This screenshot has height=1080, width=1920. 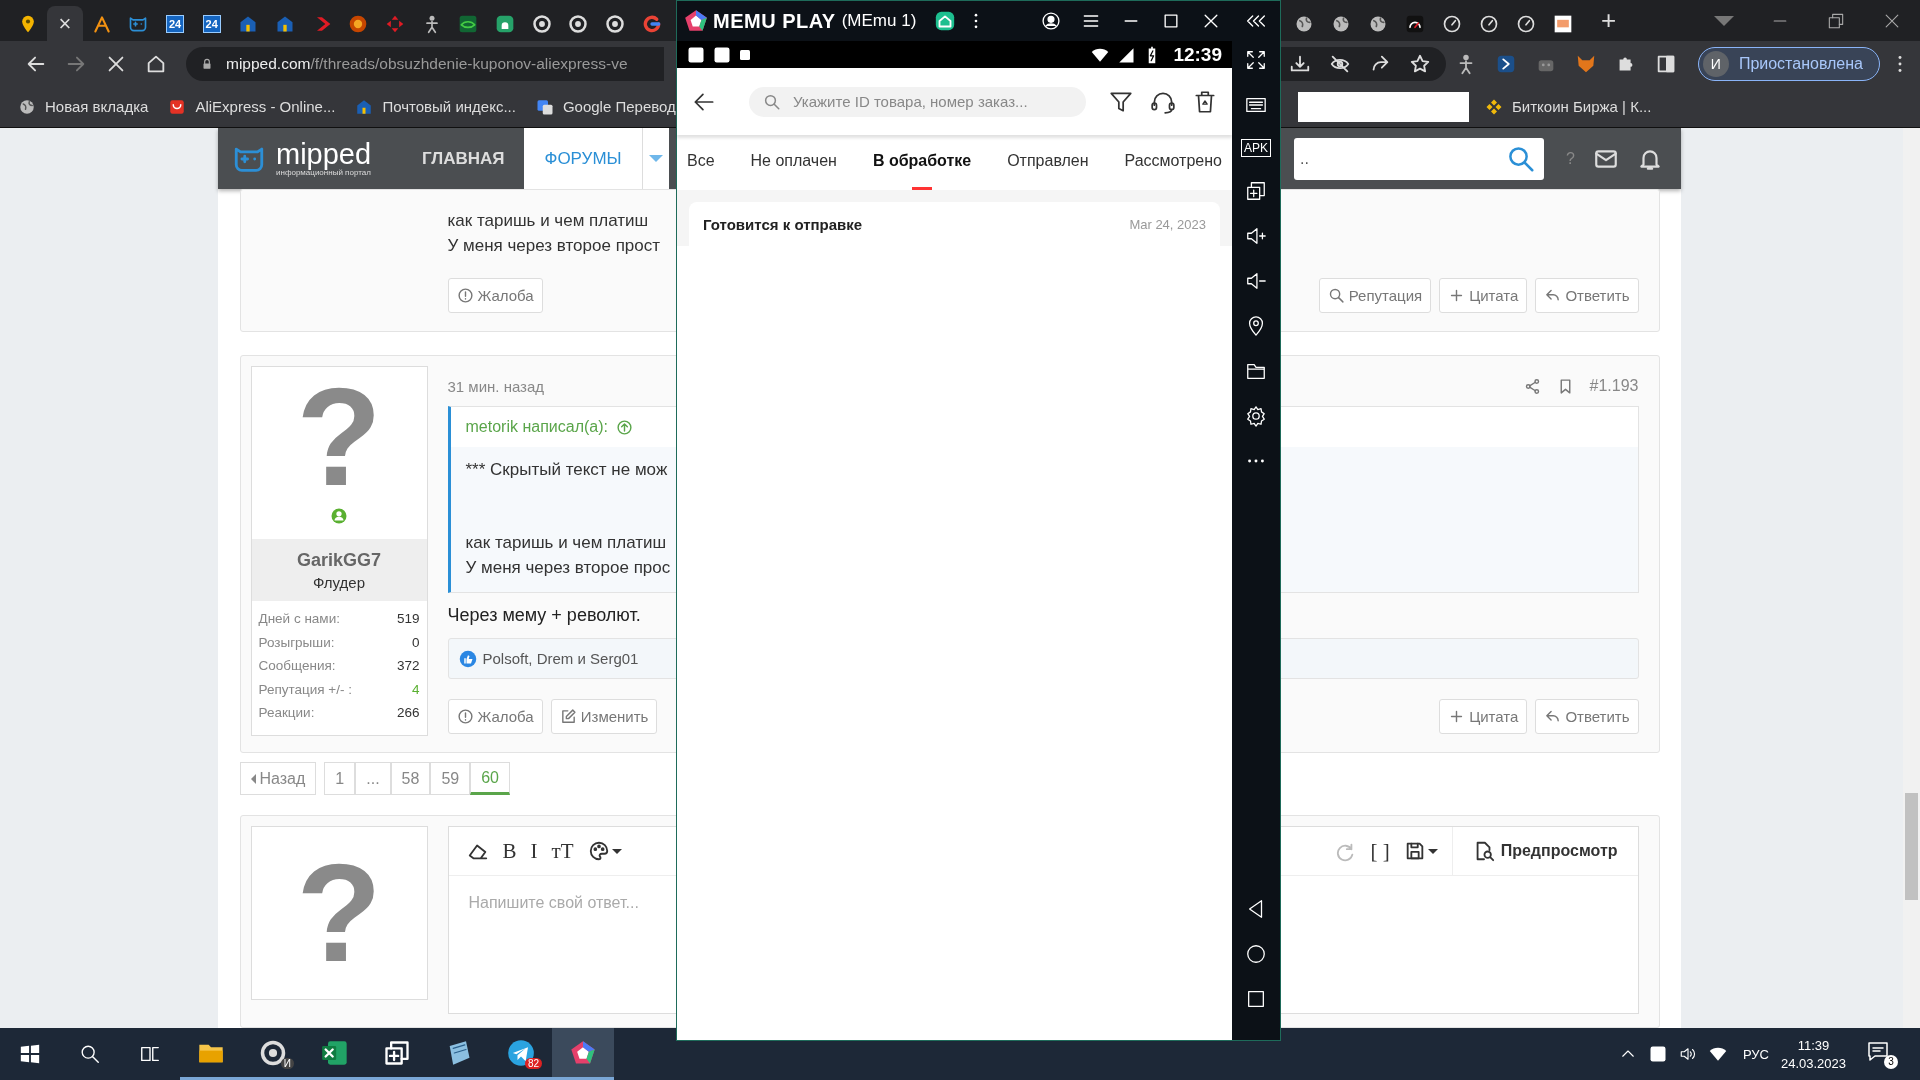 What do you see at coordinates (1126, 54) in the screenshot?
I see `signal-icon` at bounding box center [1126, 54].